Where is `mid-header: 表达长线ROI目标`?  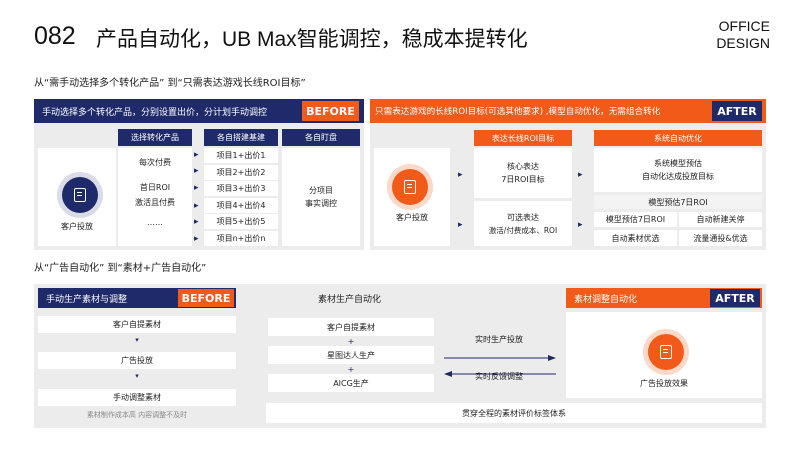 mid-header: 表达长线ROI目标 is located at coordinates (523, 138).